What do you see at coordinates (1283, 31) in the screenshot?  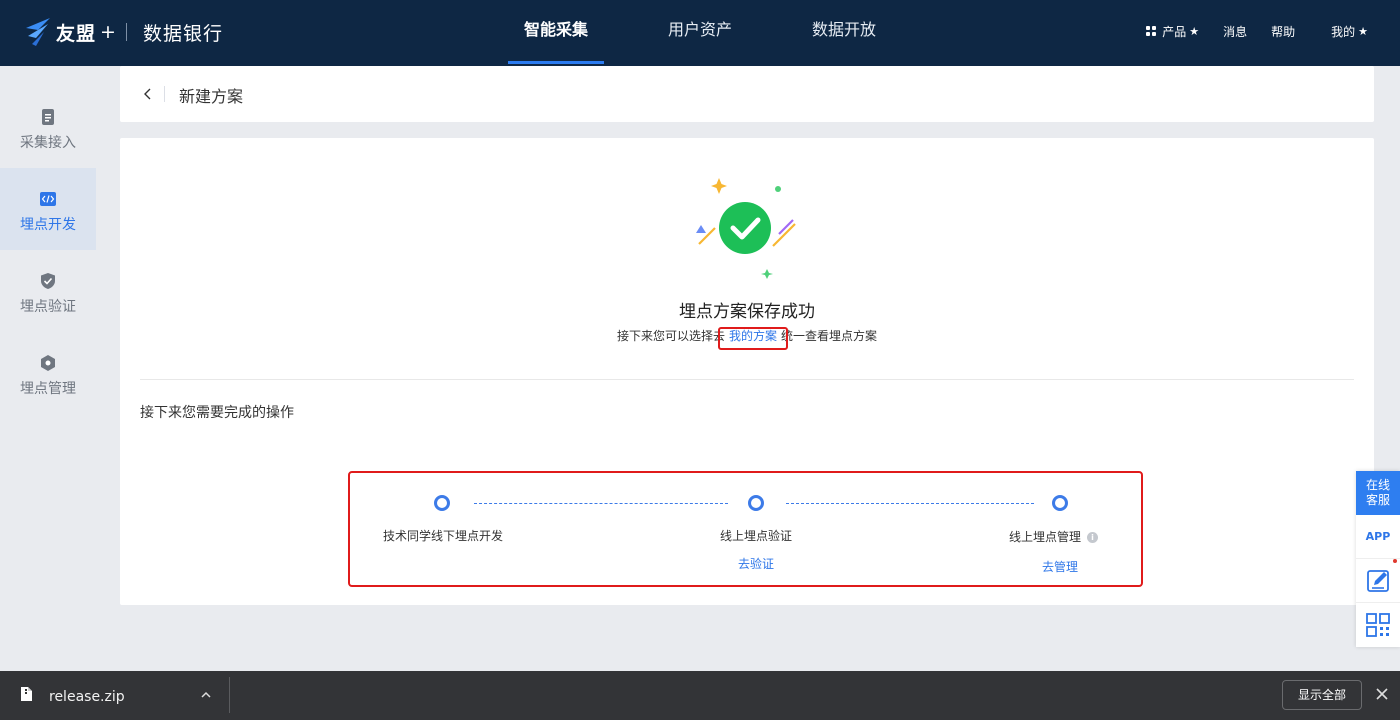 I see `help-link: 帮助` at bounding box center [1283, 31].